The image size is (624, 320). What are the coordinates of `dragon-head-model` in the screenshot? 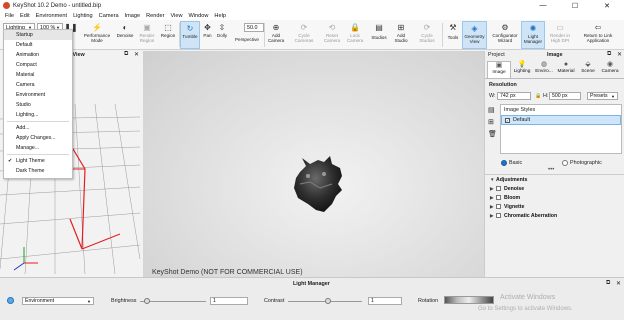 It's located at (321, 189).